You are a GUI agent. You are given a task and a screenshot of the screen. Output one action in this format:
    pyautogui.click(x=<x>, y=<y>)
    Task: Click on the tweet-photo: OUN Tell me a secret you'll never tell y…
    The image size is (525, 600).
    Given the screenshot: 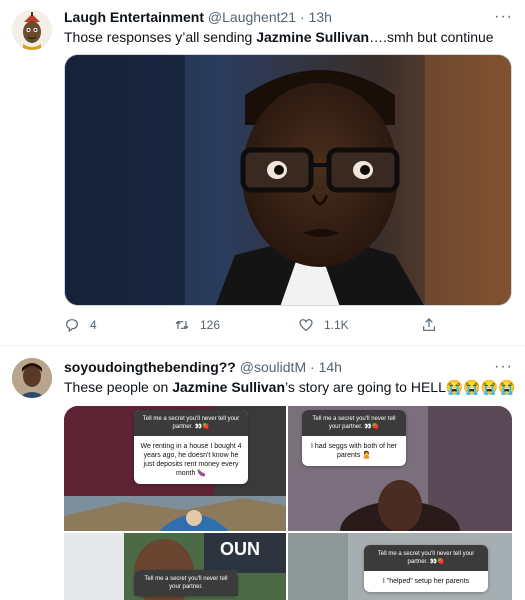 What is the action you would take?
    pyautogui.click(x=175, y=566)
    